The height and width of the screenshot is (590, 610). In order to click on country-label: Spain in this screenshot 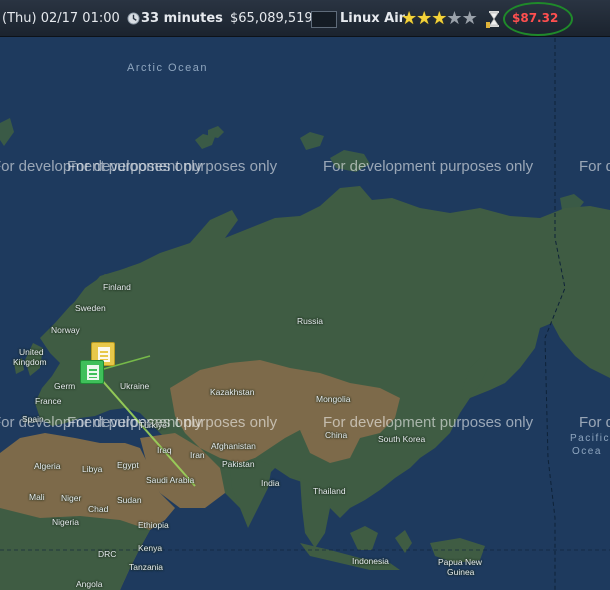, I will do `click(33, 419)`.